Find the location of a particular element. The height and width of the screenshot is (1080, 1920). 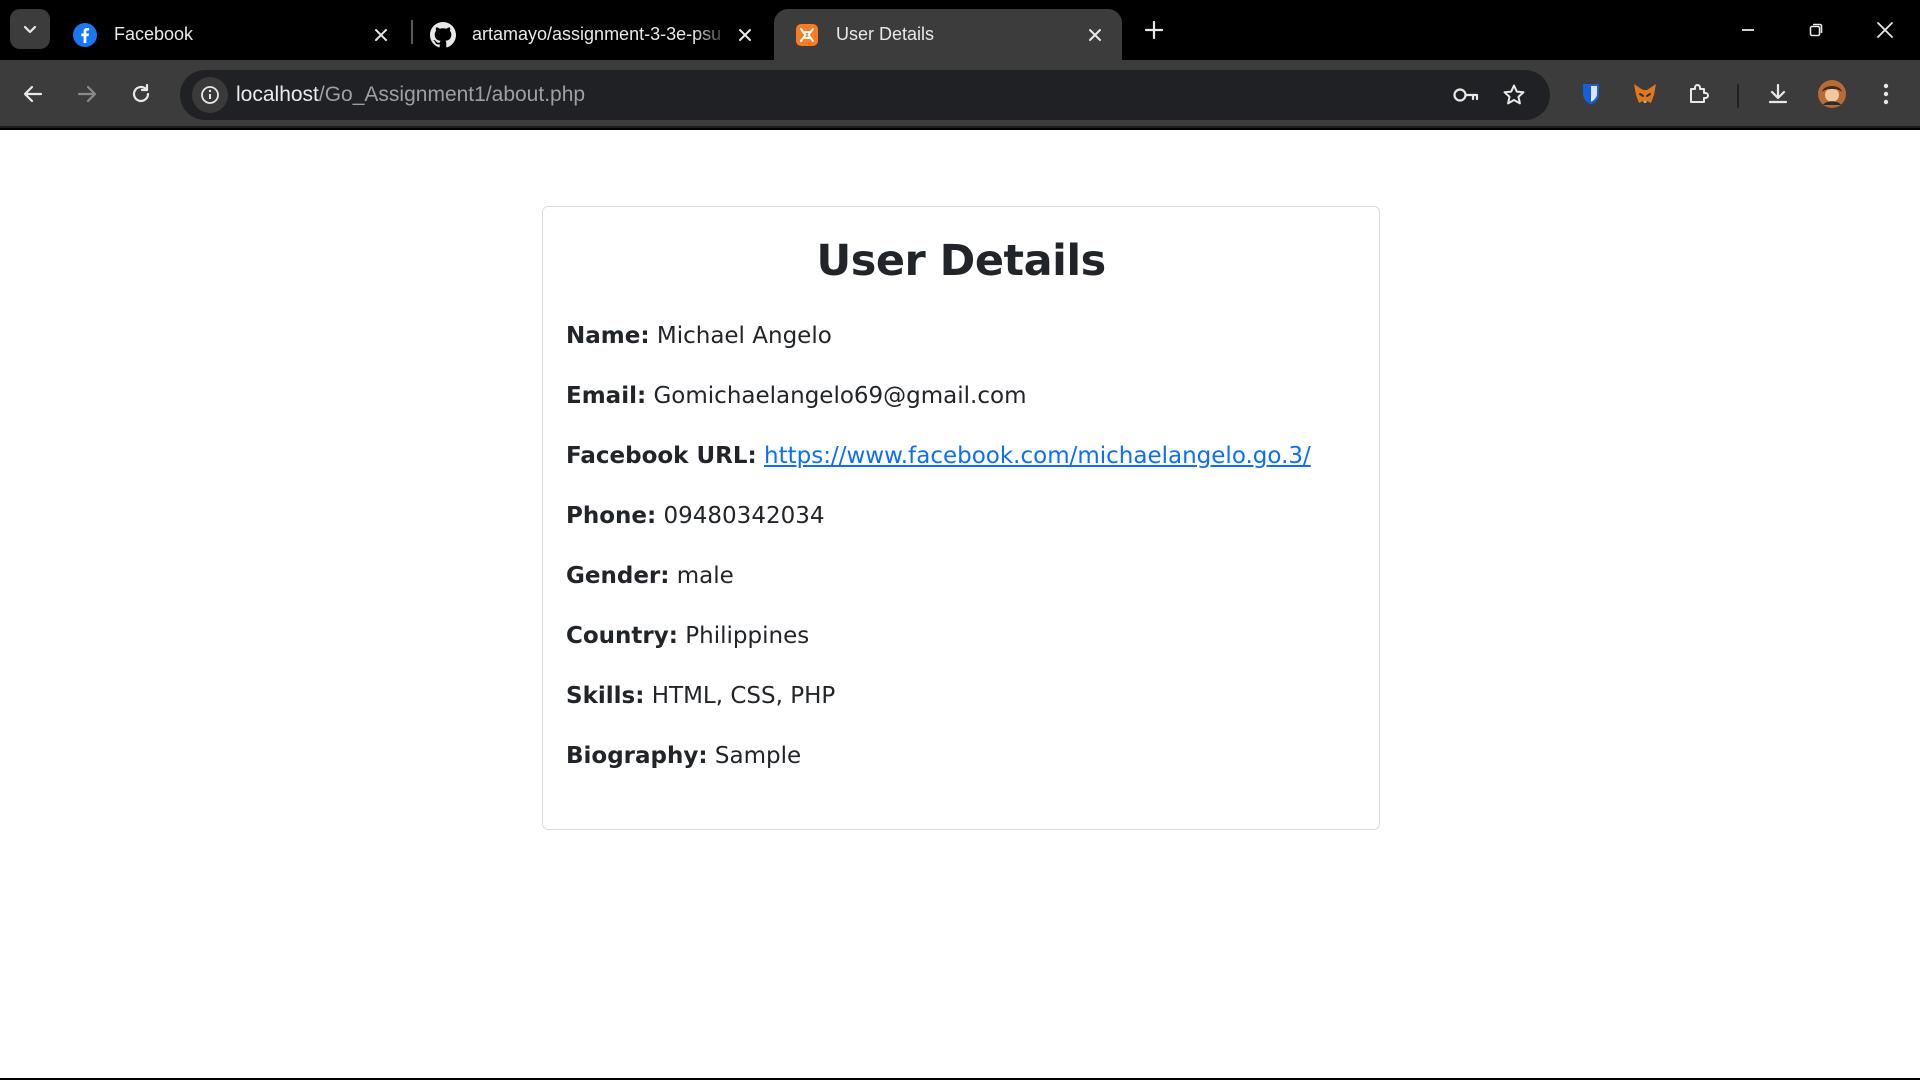

tab-title: artamayo/assignment-3-3e-psu is located at coordinates (597, 34).